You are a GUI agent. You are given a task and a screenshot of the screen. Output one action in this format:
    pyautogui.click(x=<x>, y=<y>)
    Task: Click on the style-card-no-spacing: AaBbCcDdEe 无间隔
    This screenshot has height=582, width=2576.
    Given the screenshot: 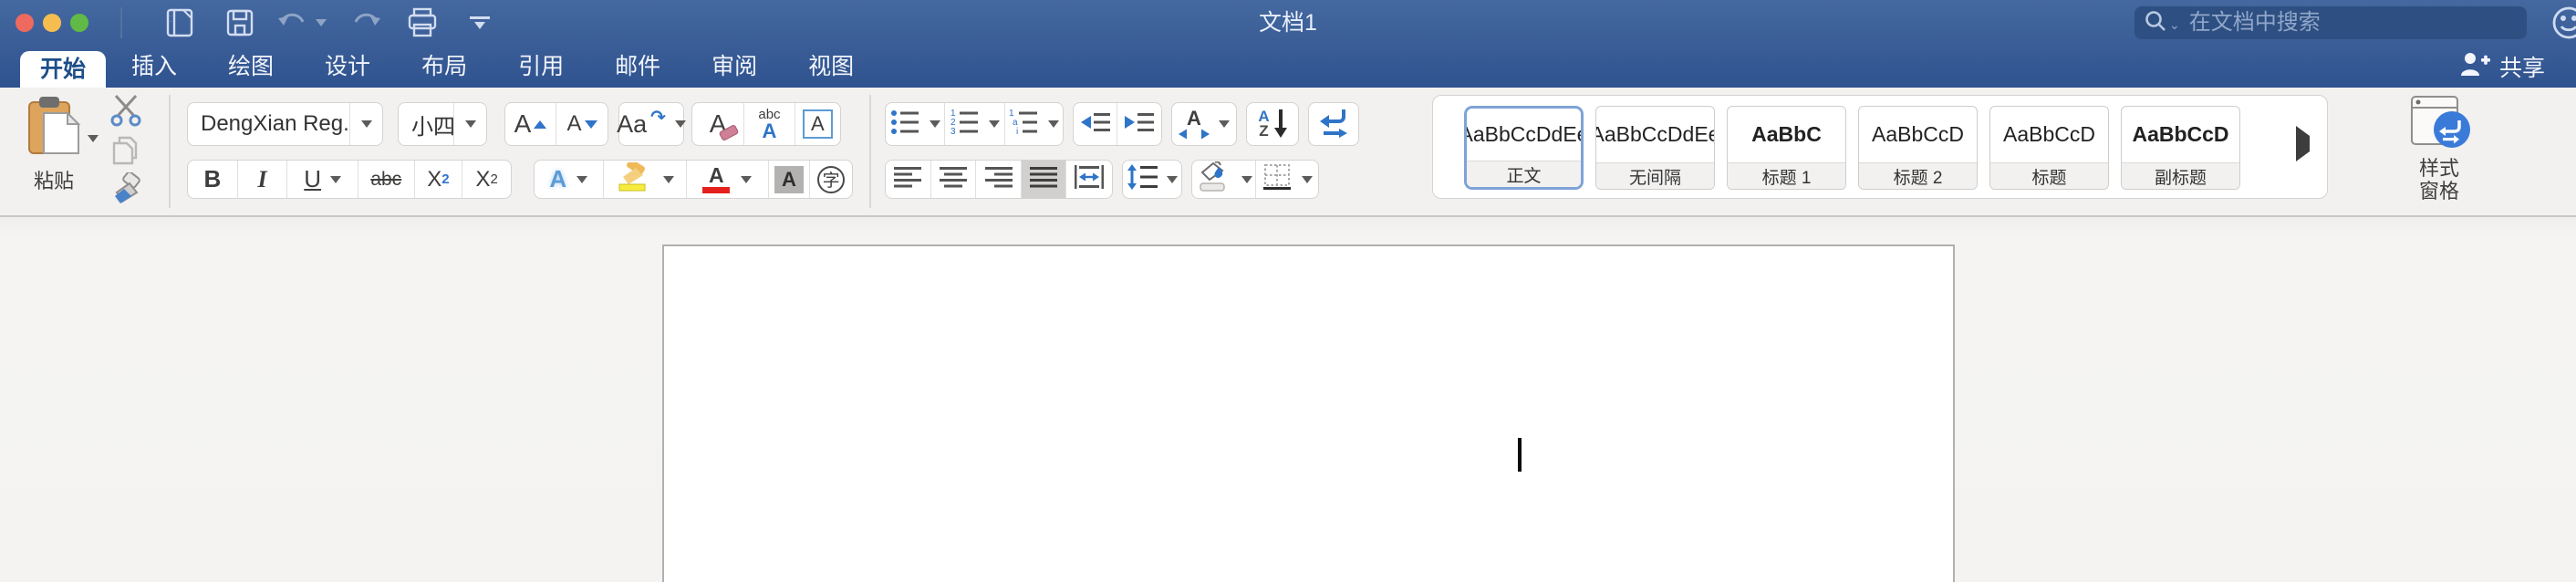 What is the action you would take?
    pyautogui.click(x=1655, y=148)
    